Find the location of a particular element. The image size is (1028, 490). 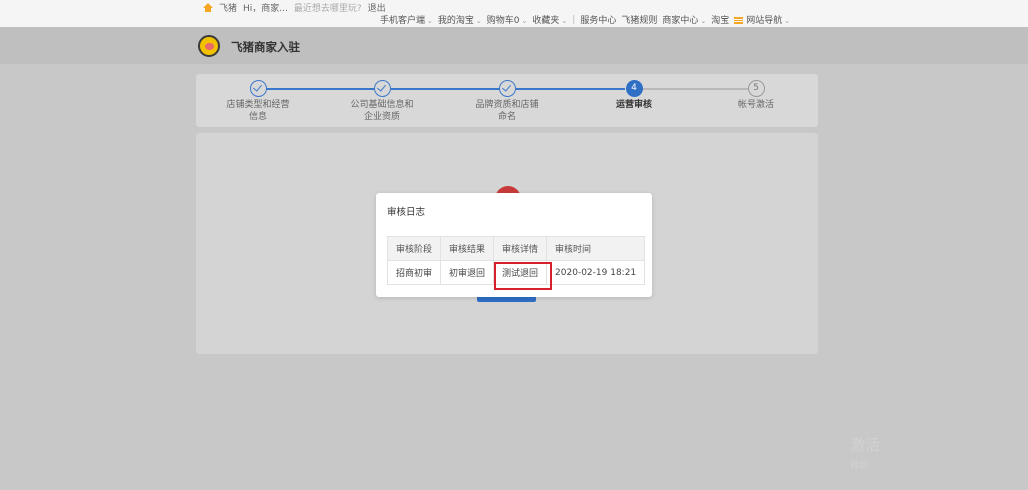

nav-merchant-center: 商家中心 ⌄ is located at coordinates (684, 19).